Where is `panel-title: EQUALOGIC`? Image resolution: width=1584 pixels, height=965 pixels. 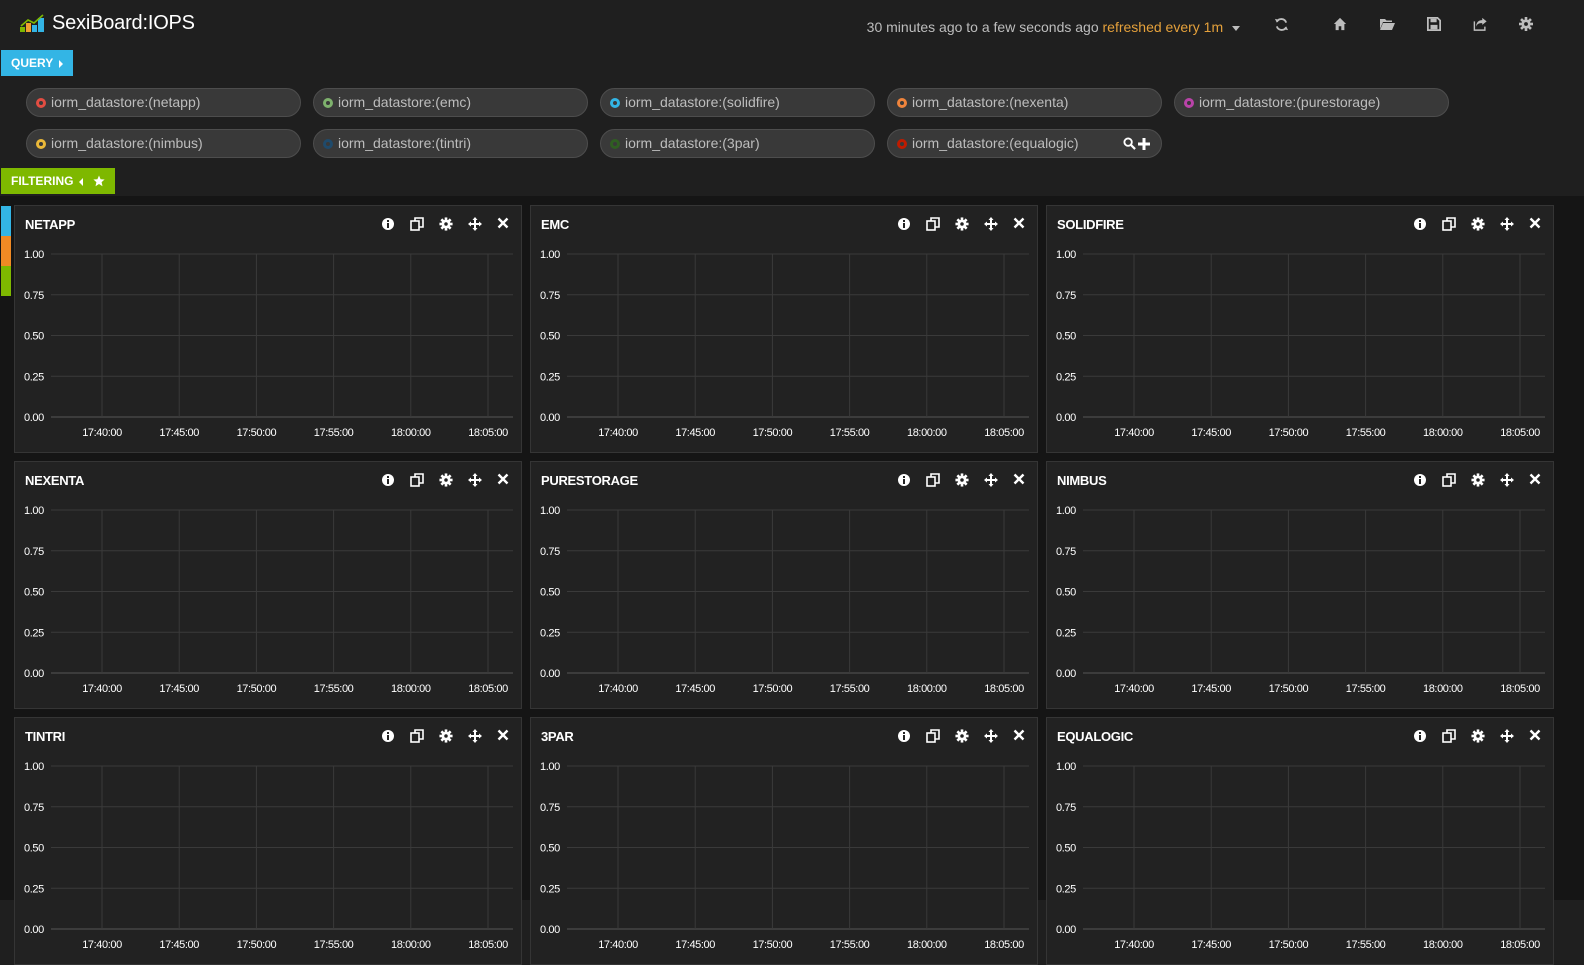 panel-title: EQUALOGIC is located at coordinates (1095, 736).